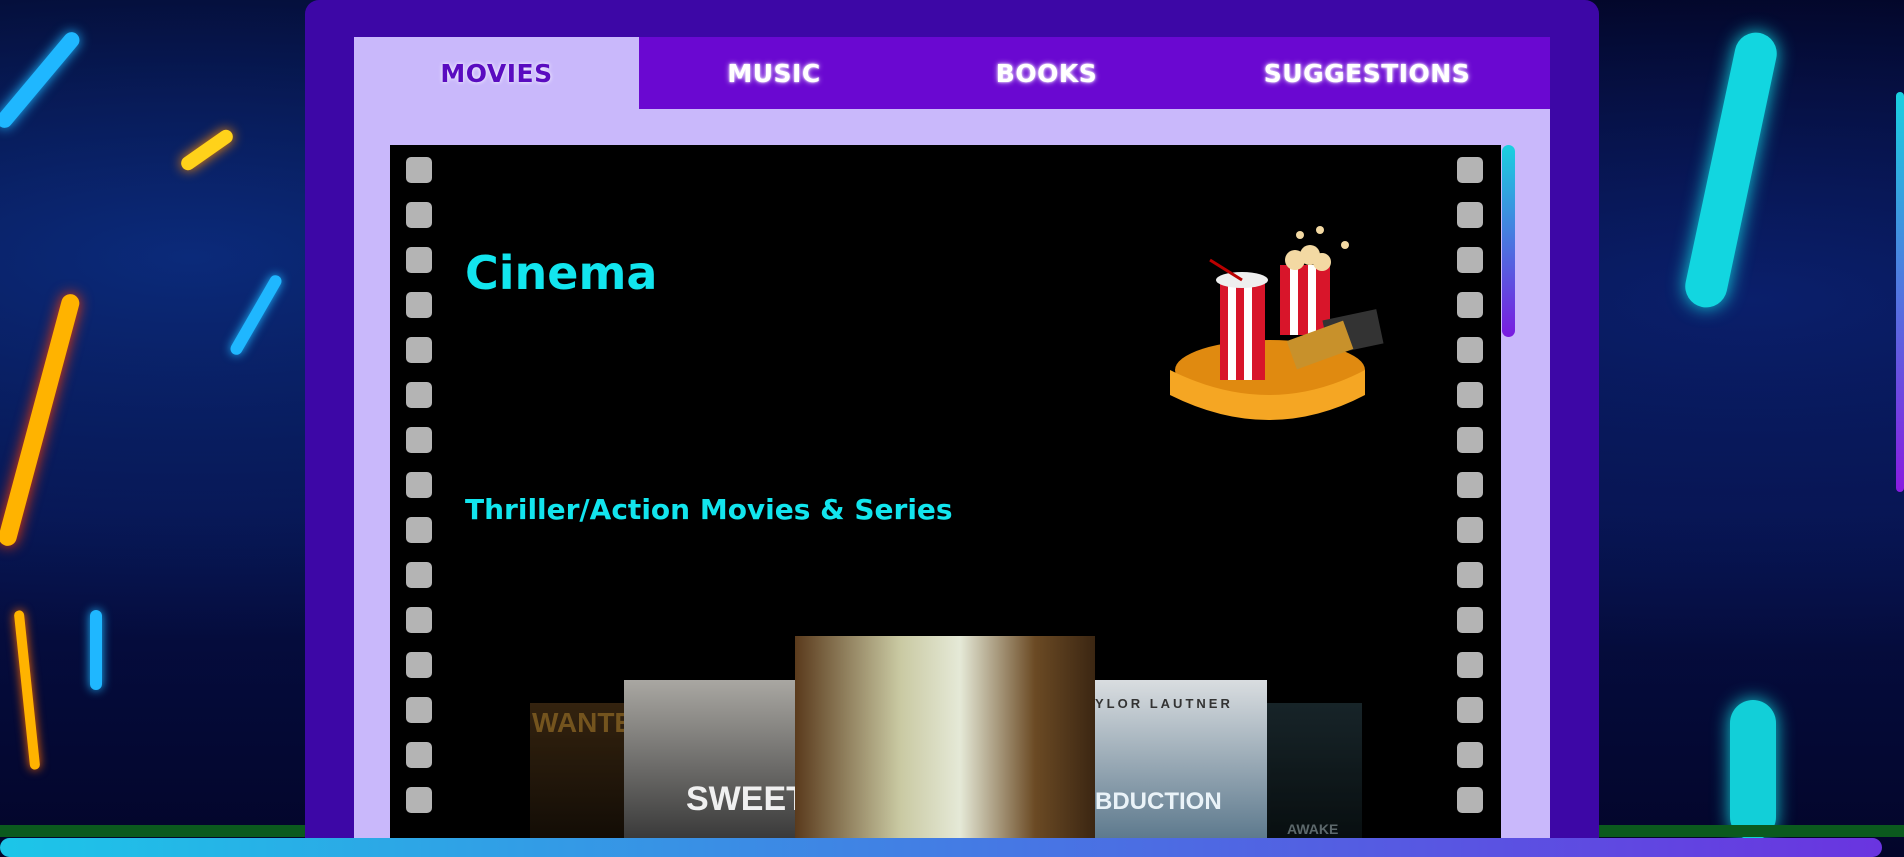  What do you see at coordinates (741, 799) in the screenshot?
I see `poster-title: SWEET` at bounding box center [741, 799].